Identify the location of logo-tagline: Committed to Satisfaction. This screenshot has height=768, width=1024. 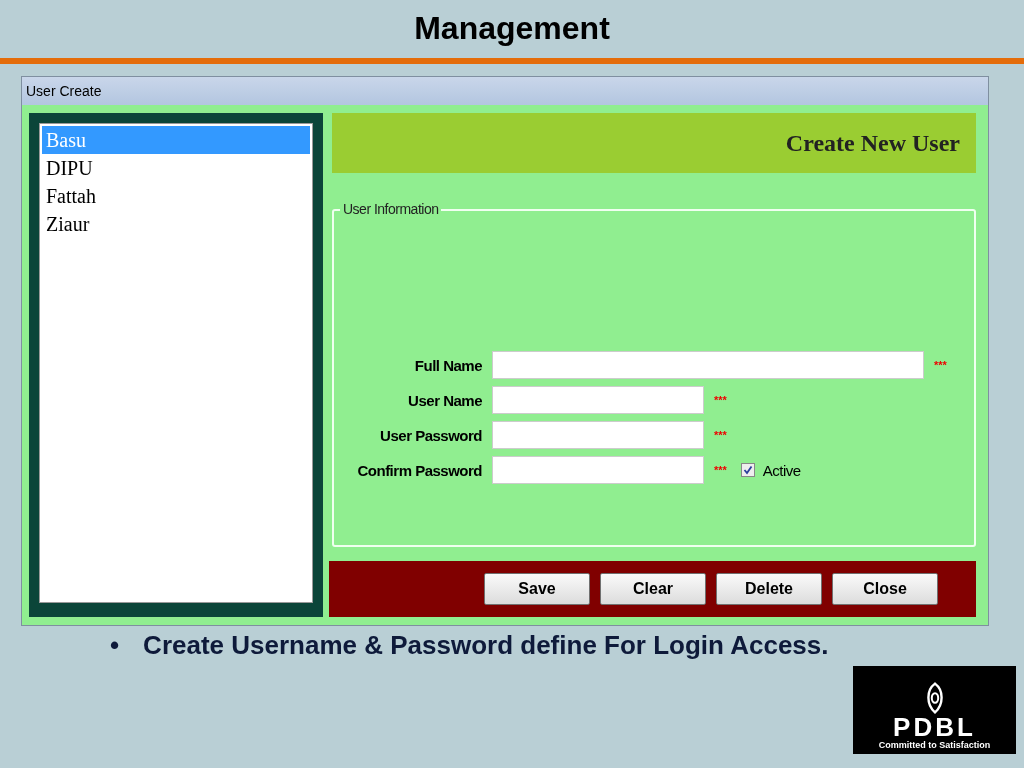
(934, 745).